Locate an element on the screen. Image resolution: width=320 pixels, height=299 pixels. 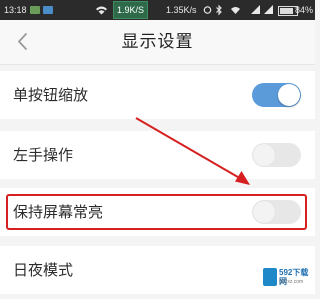
highlight-box is located at coordinates (156, 212).